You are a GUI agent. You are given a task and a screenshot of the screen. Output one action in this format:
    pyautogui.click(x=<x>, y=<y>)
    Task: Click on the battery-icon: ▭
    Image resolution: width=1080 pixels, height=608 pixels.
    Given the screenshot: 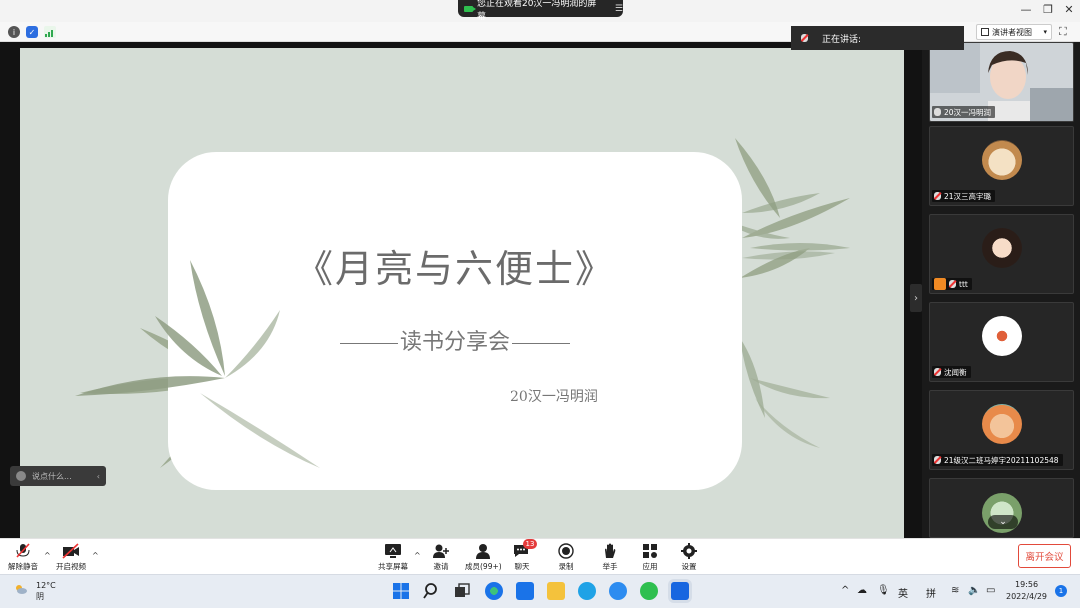 What is the action you would take?
    pyautogui.click(x=990, y=590)
    